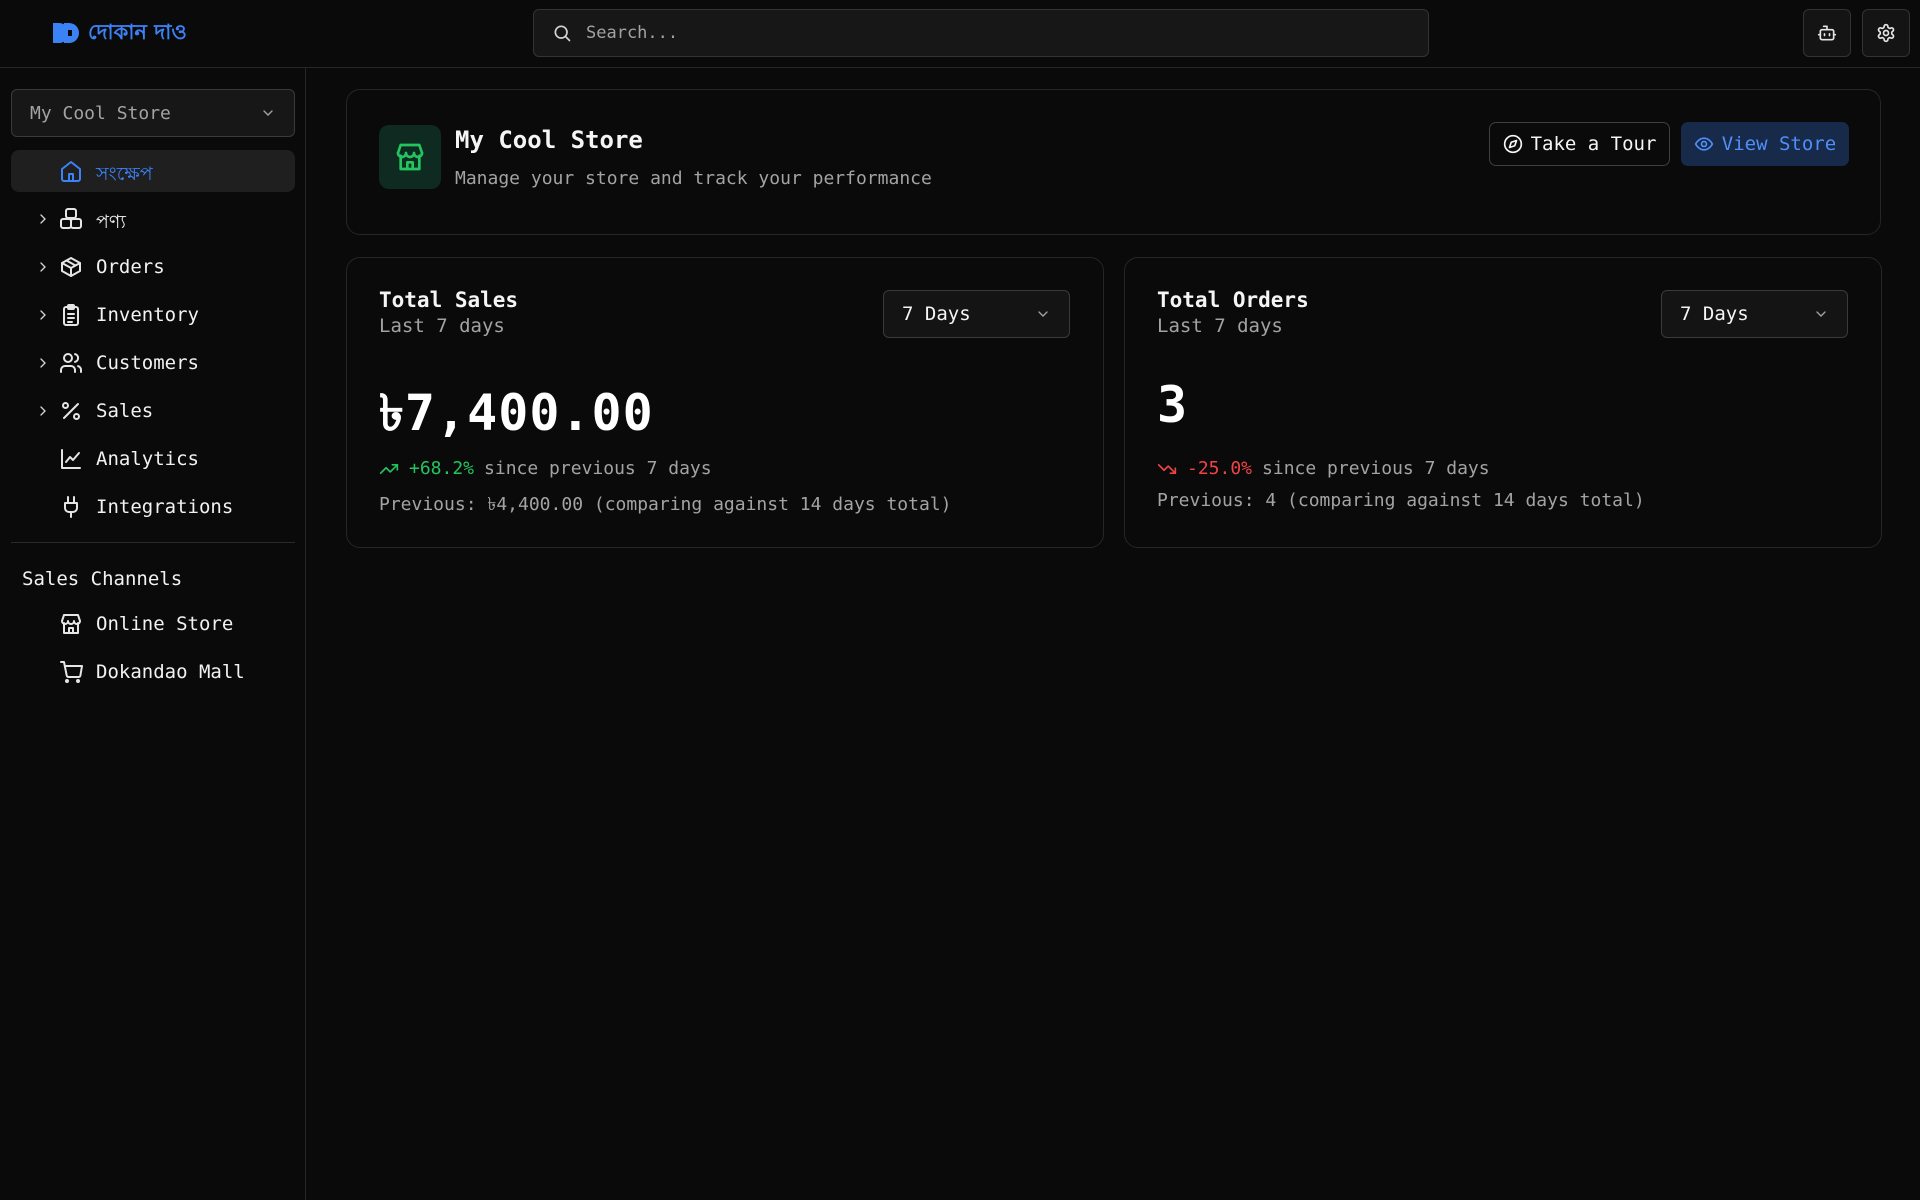  I want to click on store-avatar, so click(410, 157).